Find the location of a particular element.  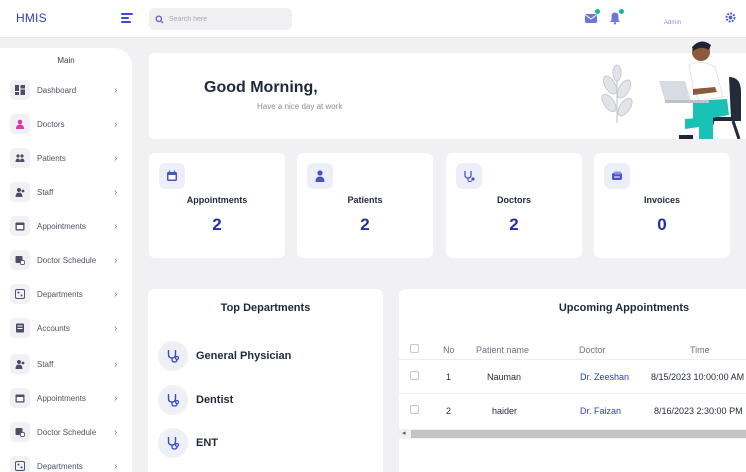

stat-label: Appointments is located at coordinates (217, 200).